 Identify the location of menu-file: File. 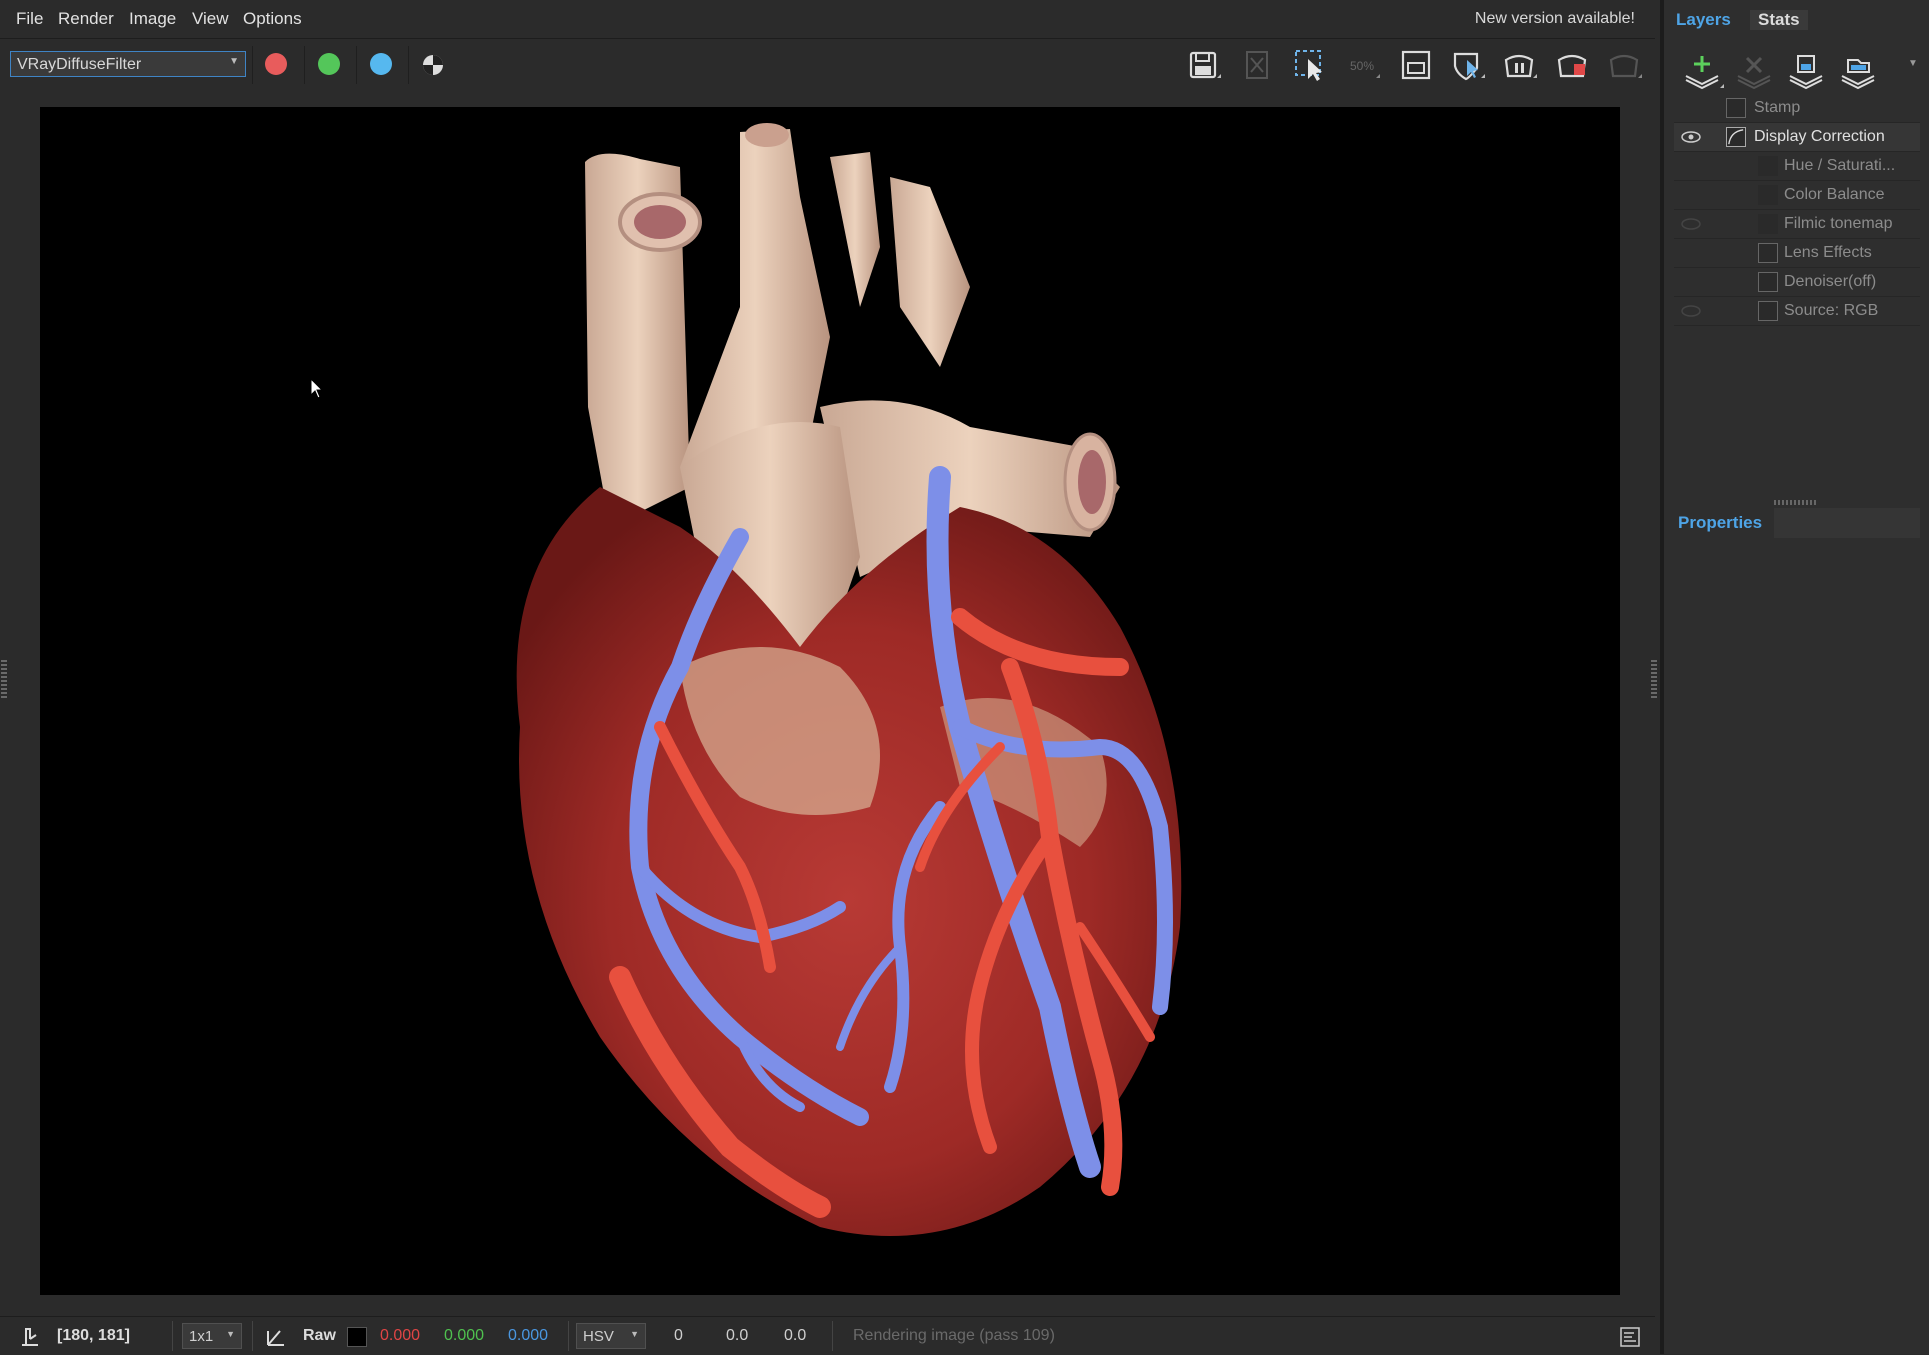
(29, 19).